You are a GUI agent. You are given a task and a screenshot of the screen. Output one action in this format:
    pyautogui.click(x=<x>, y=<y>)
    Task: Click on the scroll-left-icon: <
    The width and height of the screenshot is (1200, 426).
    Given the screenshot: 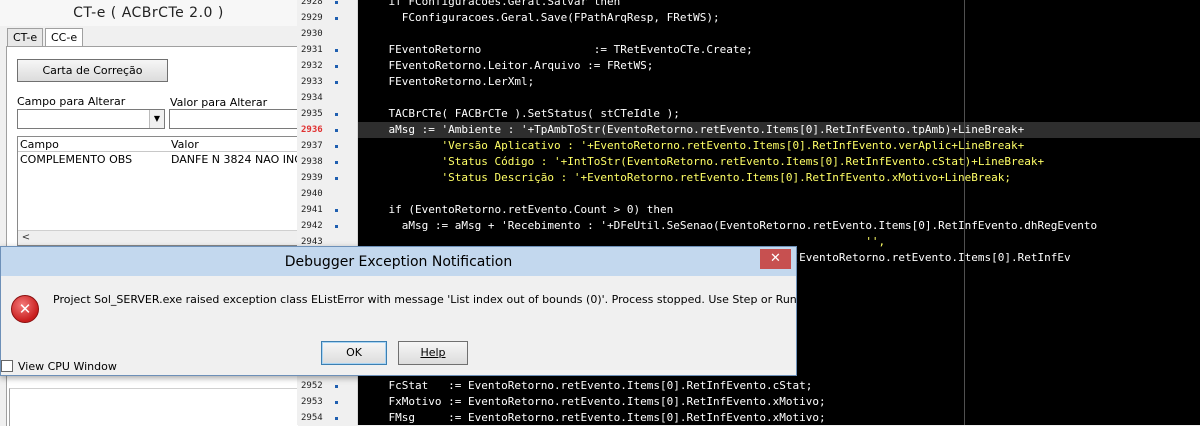 What is the action you would take?
    pyautogui.click(x=26, y=238)
    